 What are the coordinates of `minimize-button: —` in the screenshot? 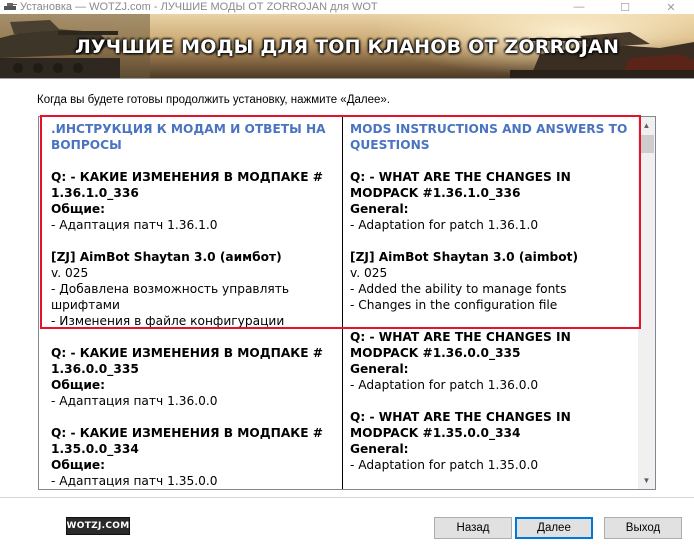 It's located at (579, 7).